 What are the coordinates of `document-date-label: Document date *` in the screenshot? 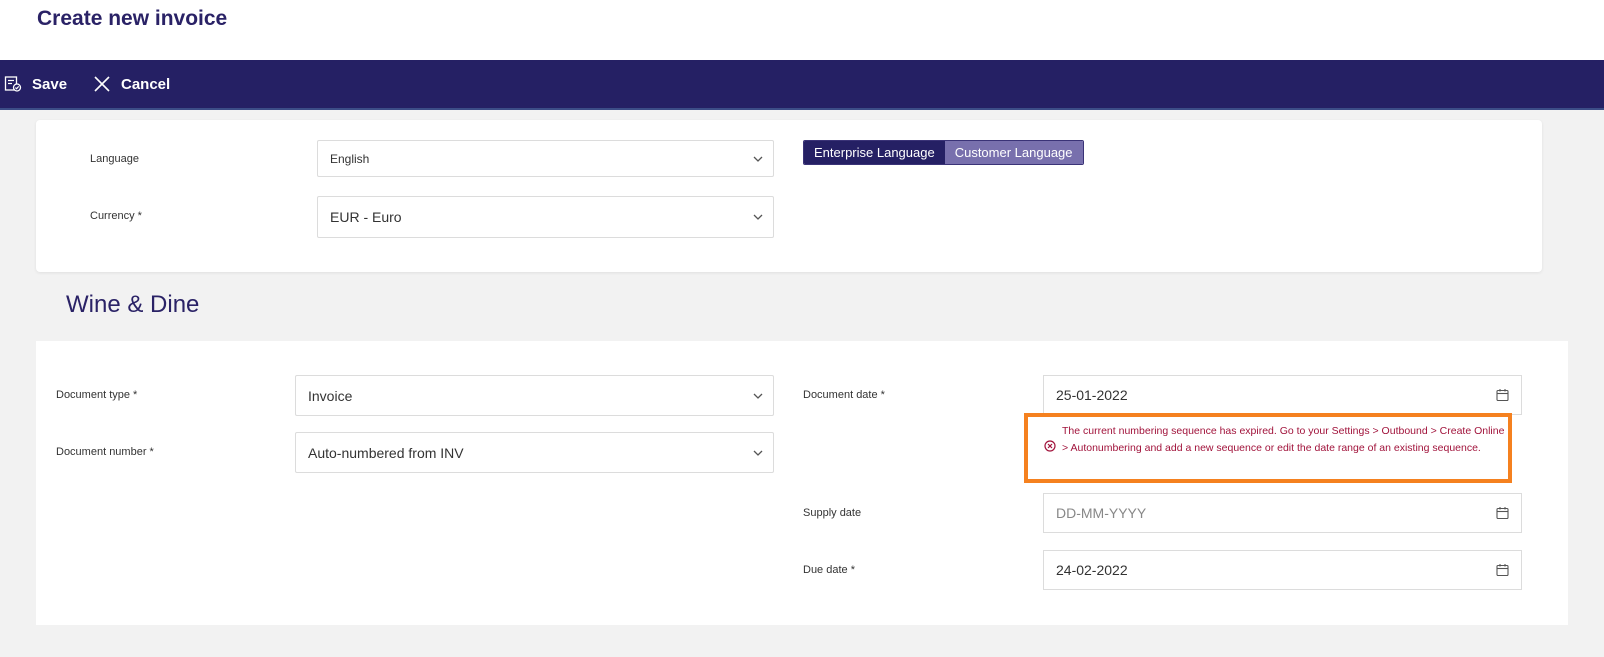 It's located at (844, 395).